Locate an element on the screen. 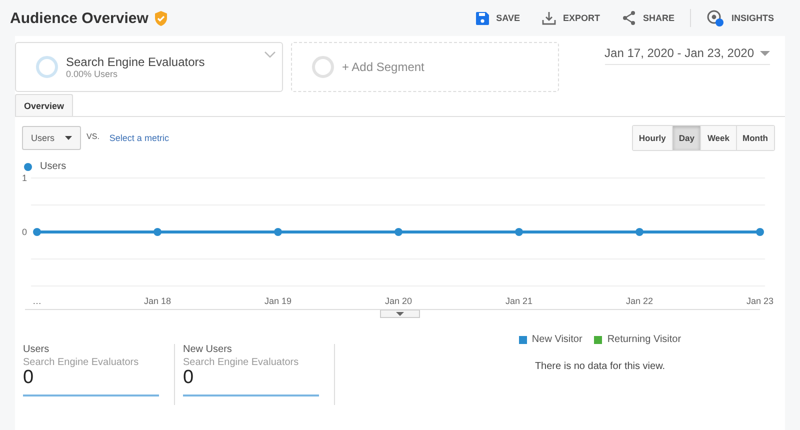 The width and height of the screenshot is (800, 430). save-icon is located at coordinates (483, 18).